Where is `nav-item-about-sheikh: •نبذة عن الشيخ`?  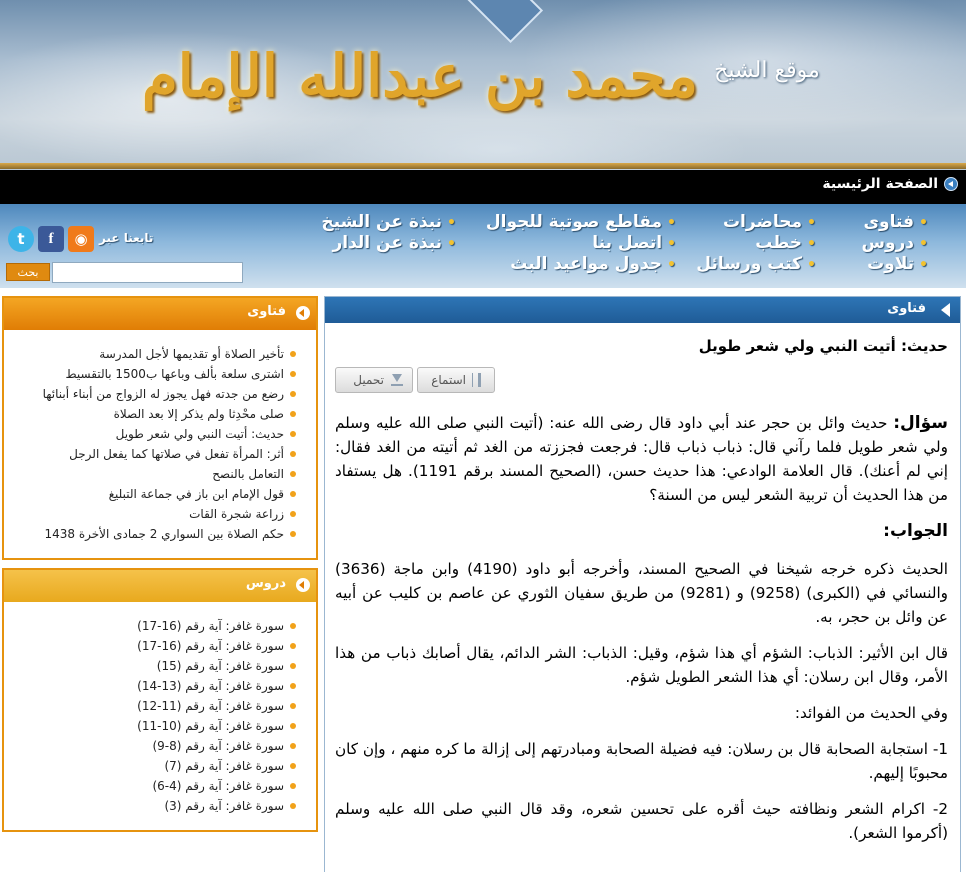 nav-item-about-sheikh: •نبذة عن الشيخ is located at coordinates (388, 222).